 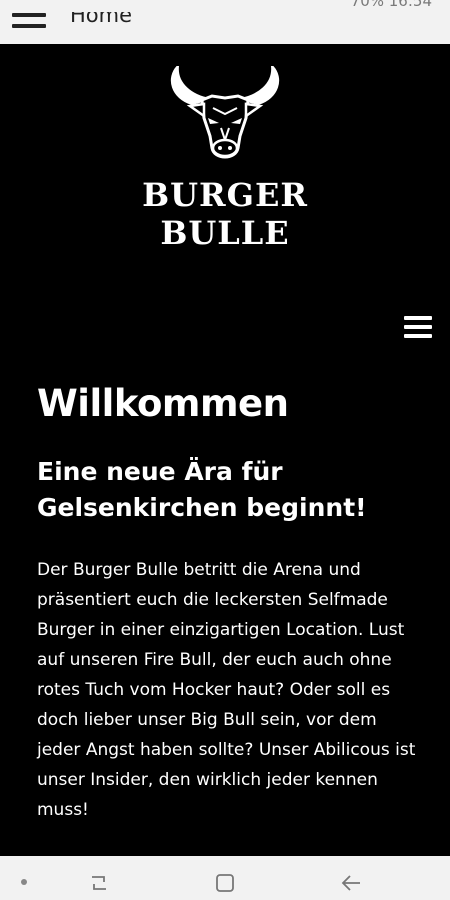 I want to click on status-text: 70% 16:54, so click(x=391, y=5).